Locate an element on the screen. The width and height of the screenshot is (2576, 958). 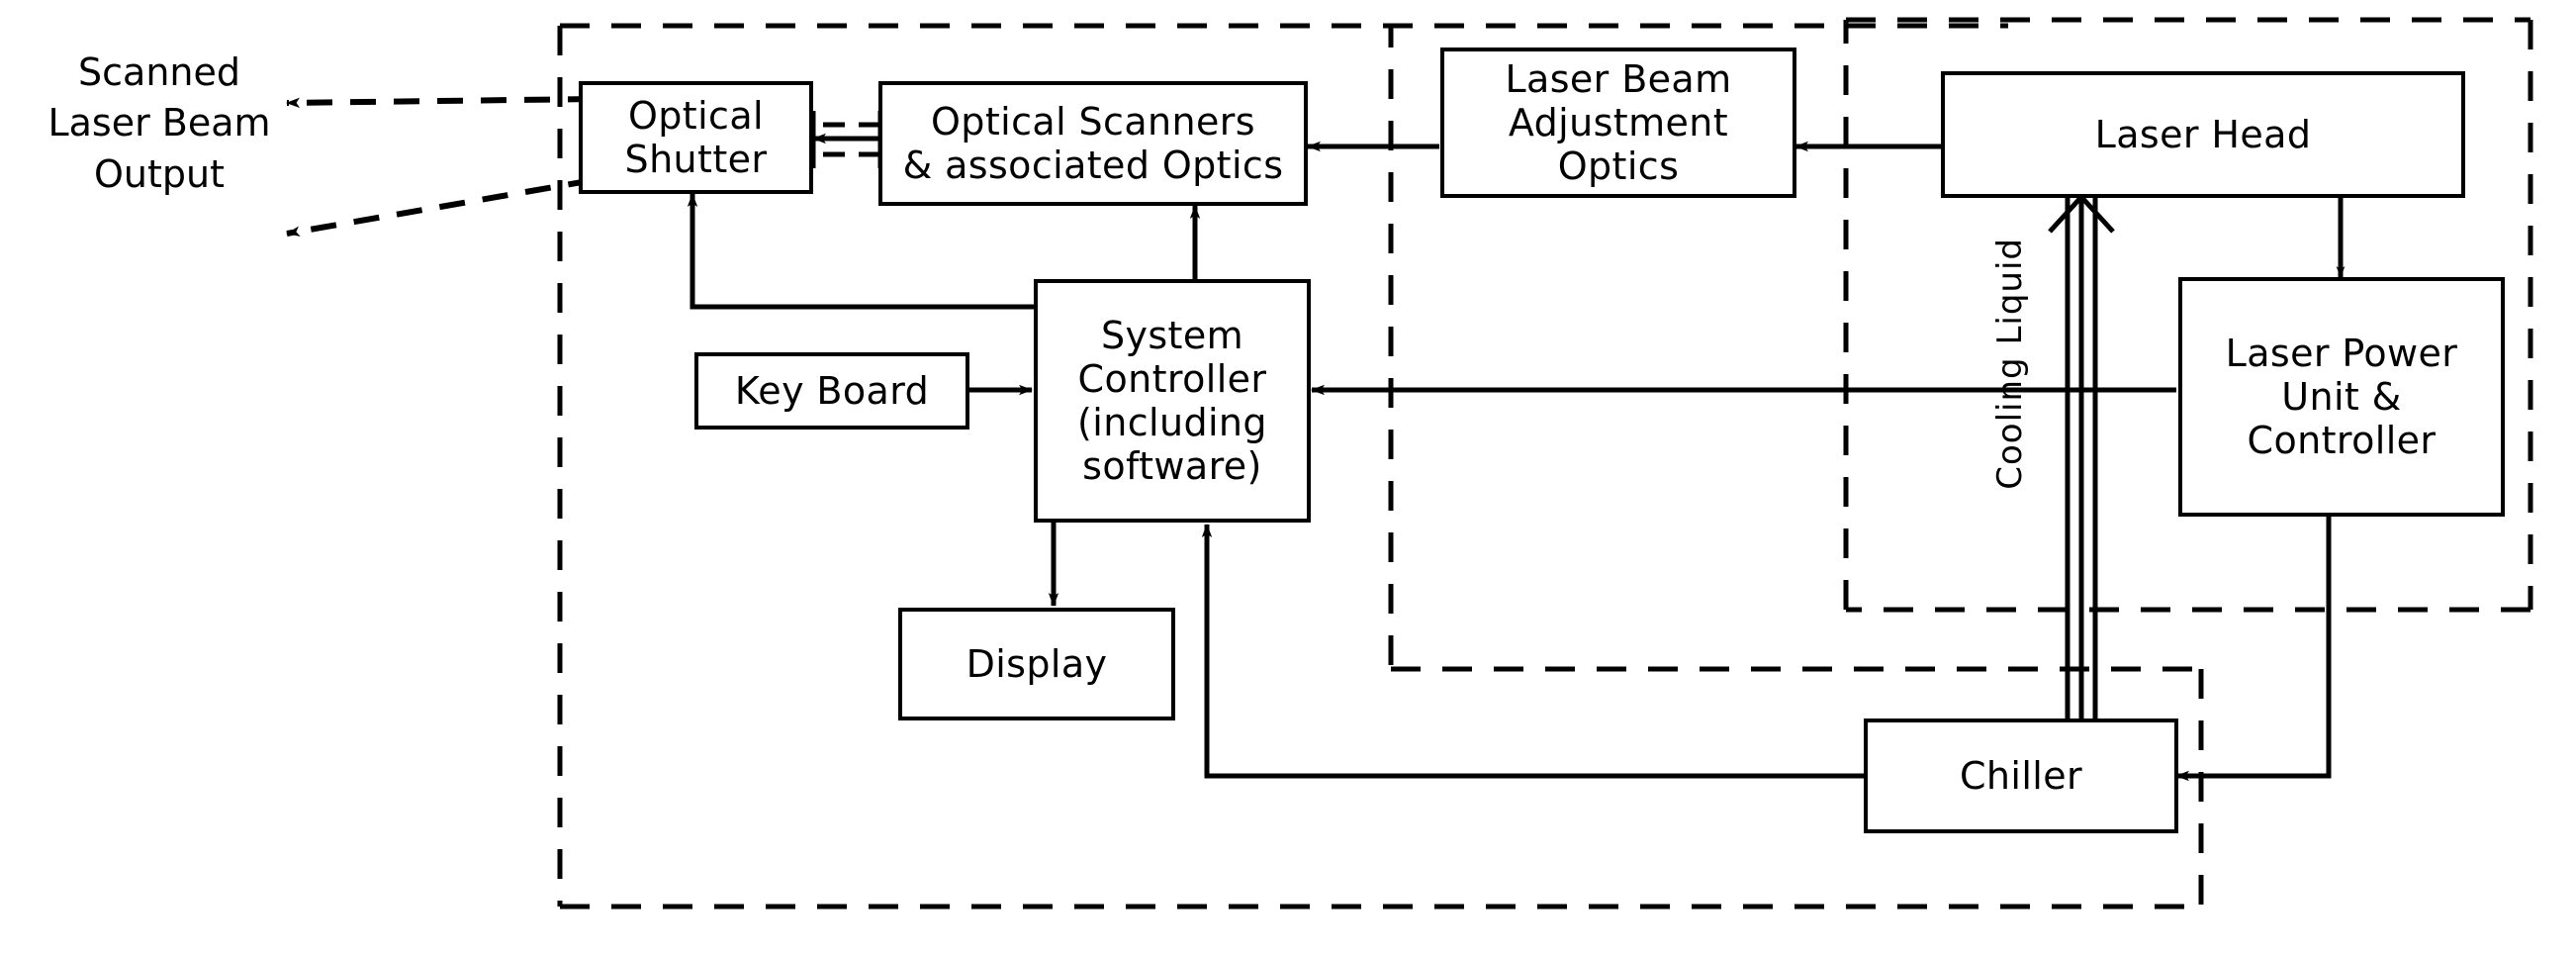
node-beam-adjustment-optics: Laser Beam Adjustment Optics is located at coordinates (1618, 123).